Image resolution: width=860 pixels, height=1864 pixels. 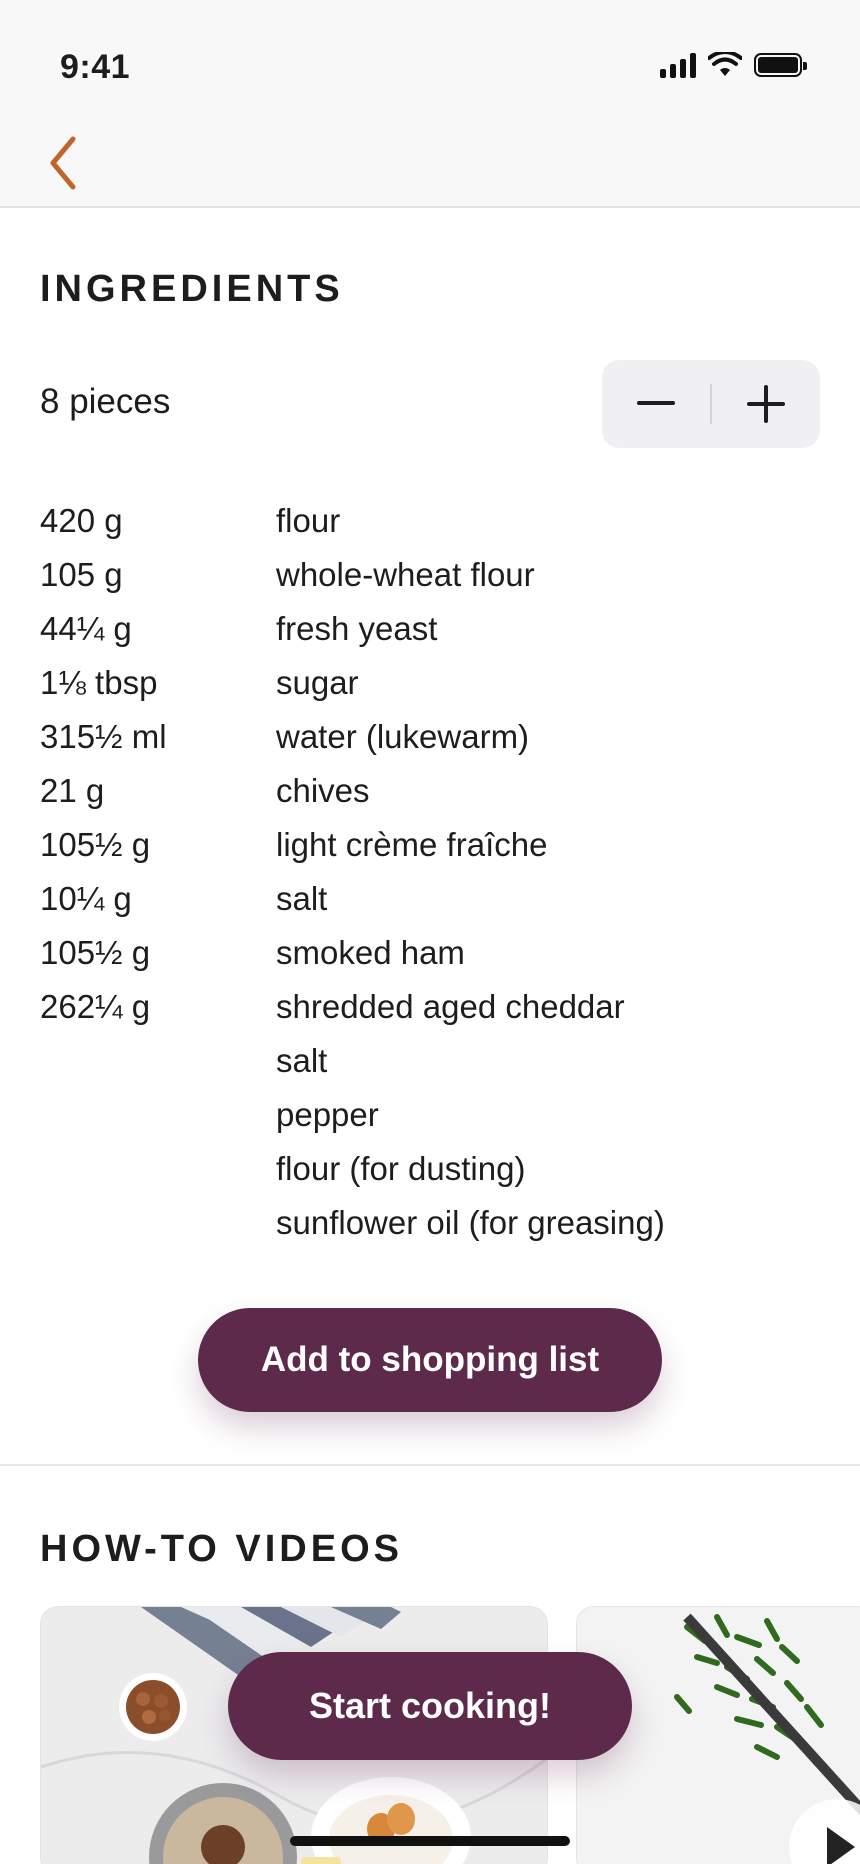 I want to click on minus-icon, so click(x=656, y=403).